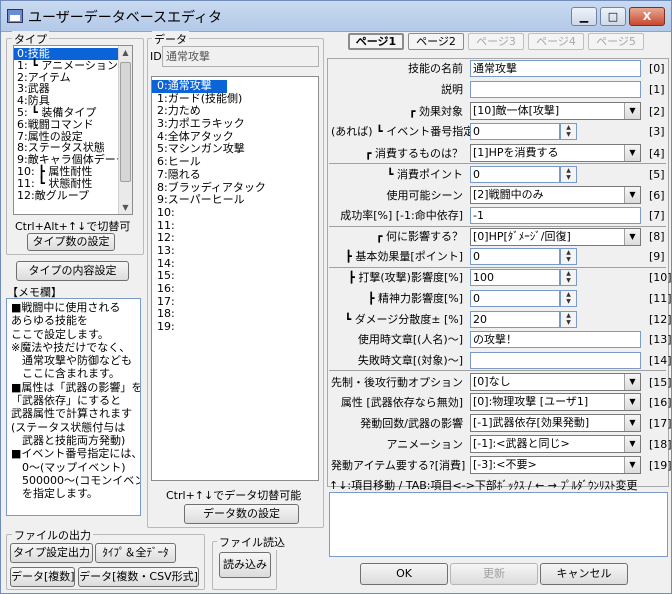  What do you see at coordinates (235, 124) in the screenshot?
I see `data-list-item: 3:力ポエラキック` at bounding box center [235, 124].